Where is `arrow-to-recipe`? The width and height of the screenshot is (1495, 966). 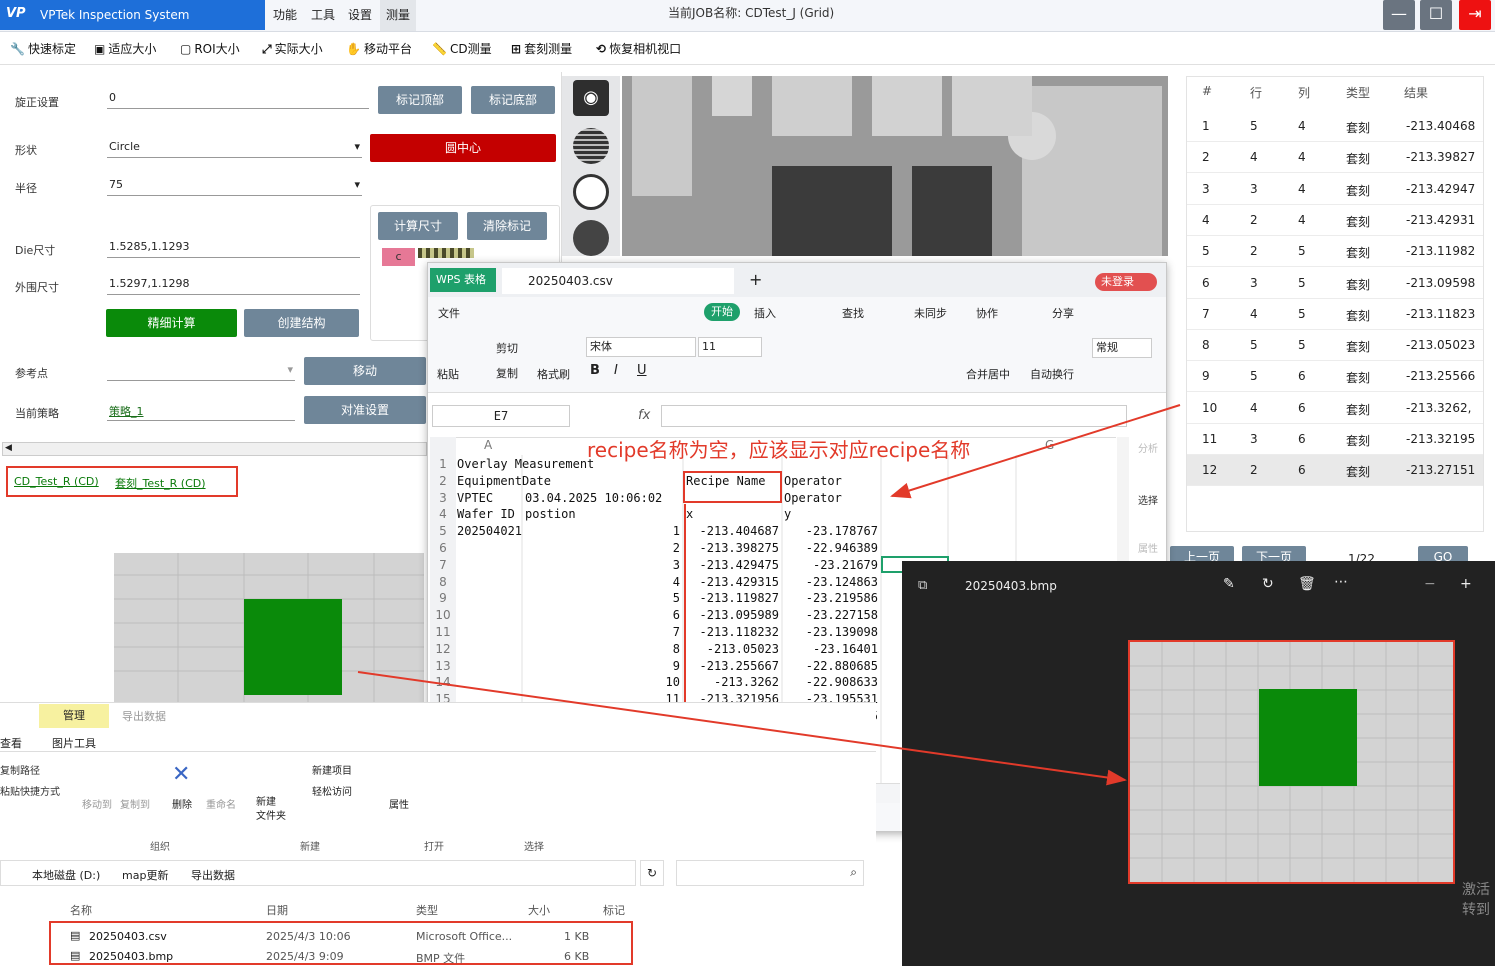 arrow-to-recipe is located at coordinates (1035, 451).